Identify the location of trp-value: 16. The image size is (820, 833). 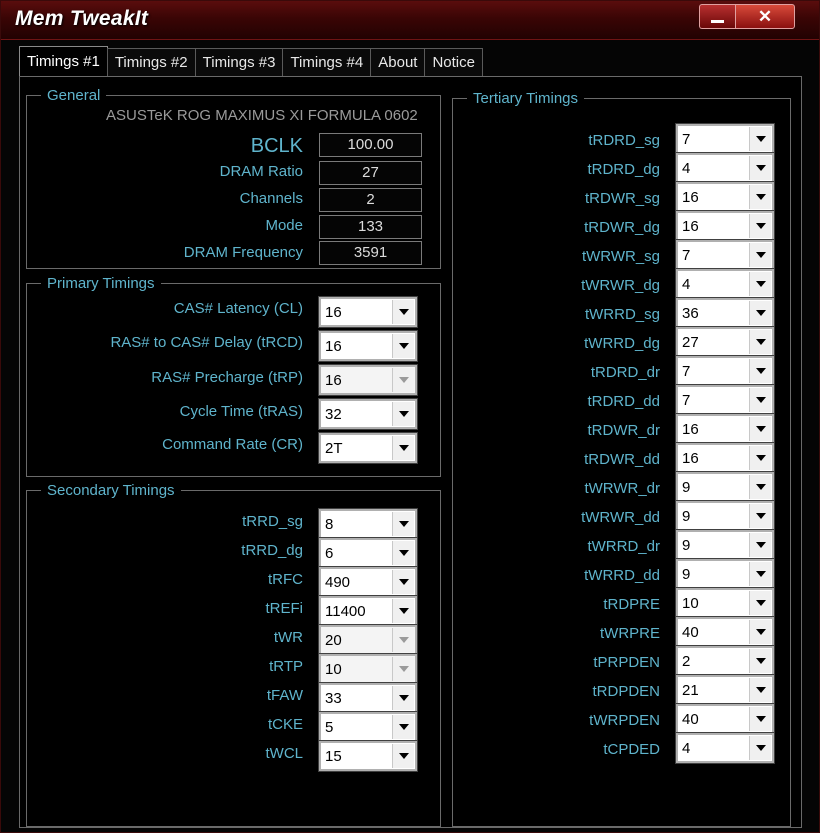
(333, 380).